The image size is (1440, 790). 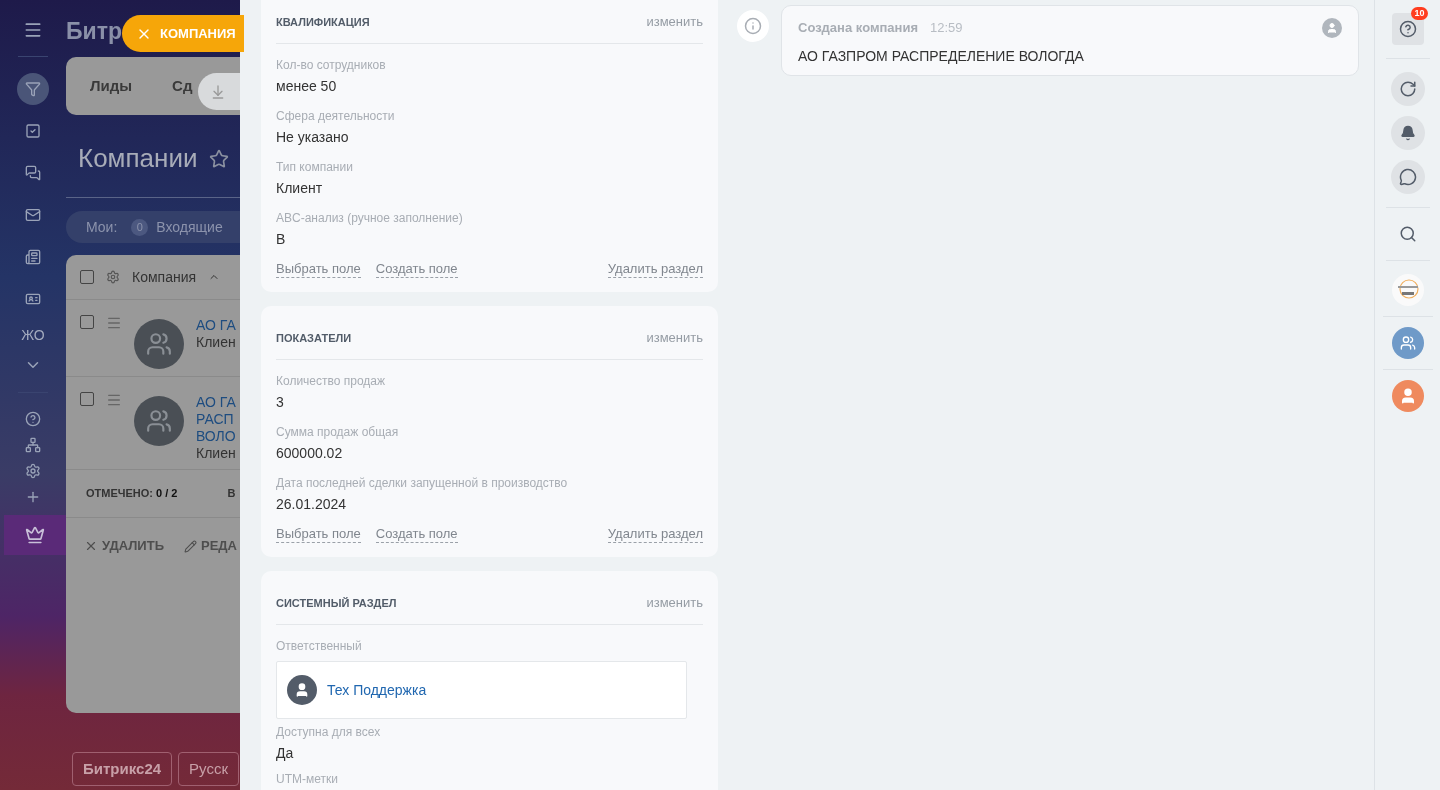 What do you see at coordinates (753, 26) in the screenshot?
I see `info-glyph-icon` at bounding box center [753, 26].